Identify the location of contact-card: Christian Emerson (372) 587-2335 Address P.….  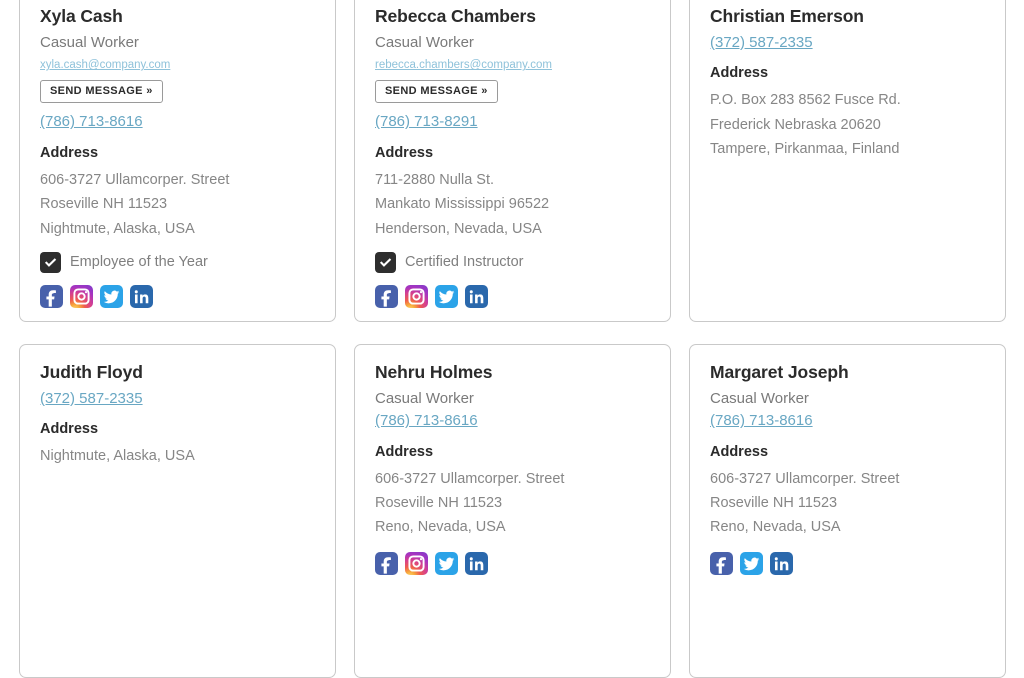
(847, 161).